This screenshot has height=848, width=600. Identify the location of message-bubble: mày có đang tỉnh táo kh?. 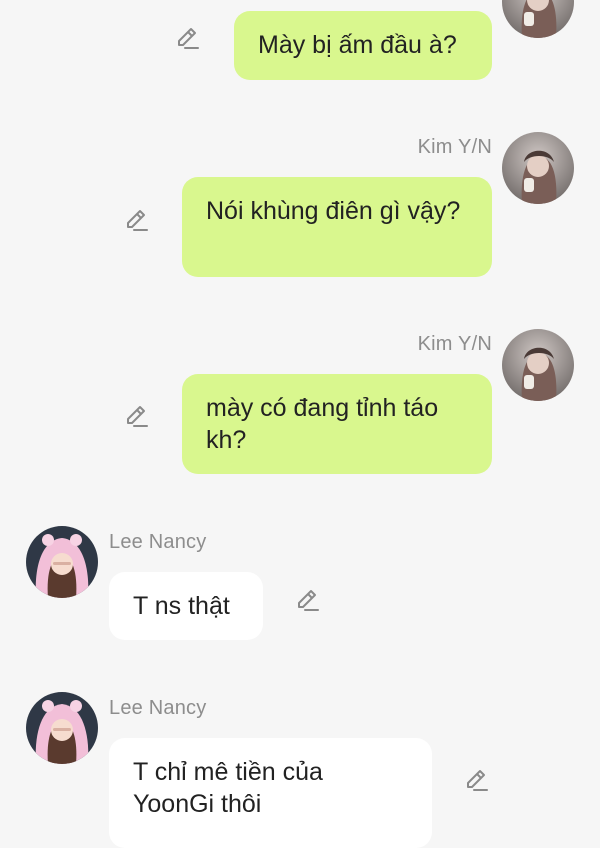
(337, 424).